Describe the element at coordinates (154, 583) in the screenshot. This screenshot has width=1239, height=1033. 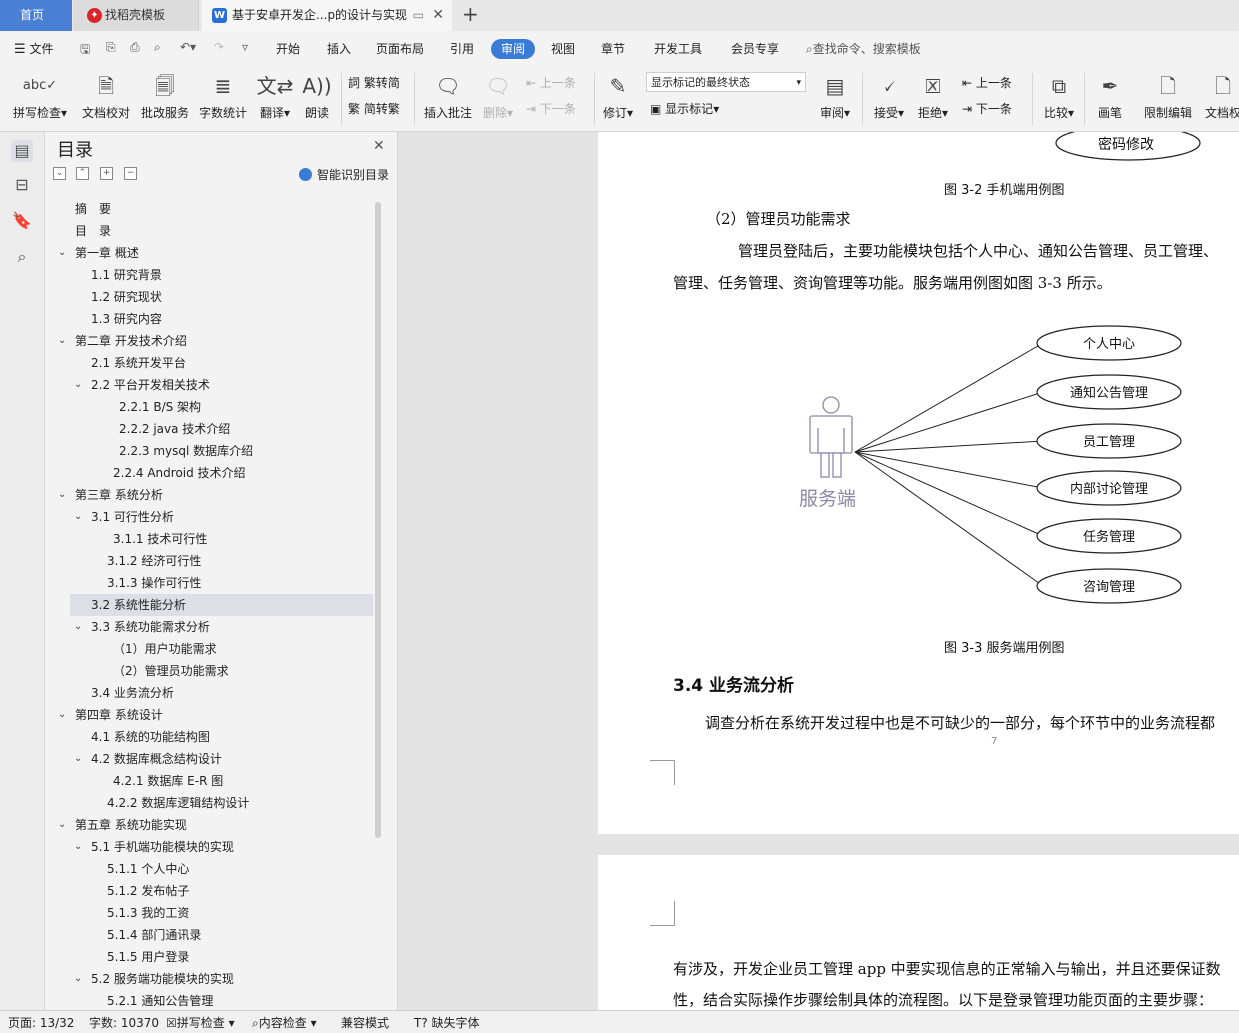
I see `toc-item: 3.1.3 操作可行性` at that location.